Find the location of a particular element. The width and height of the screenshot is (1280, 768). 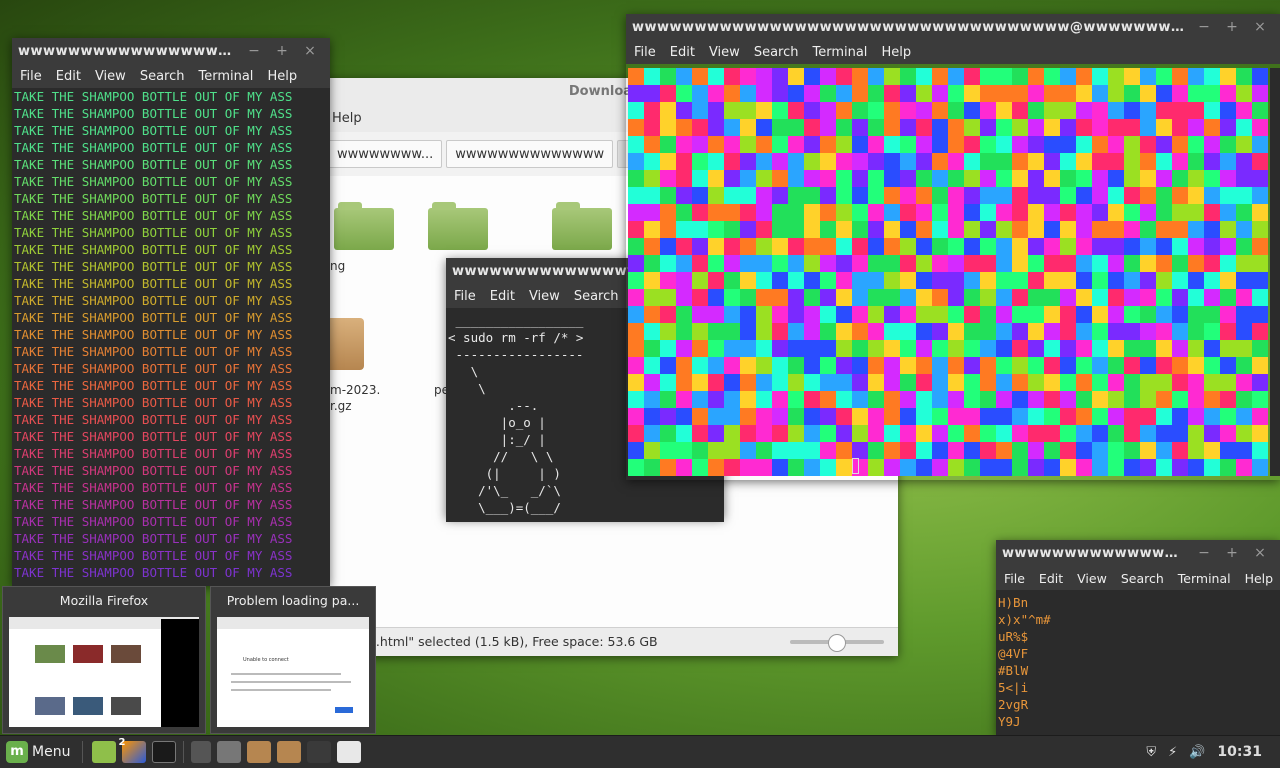

text-editor-icon is located at coordinates (349, 752).